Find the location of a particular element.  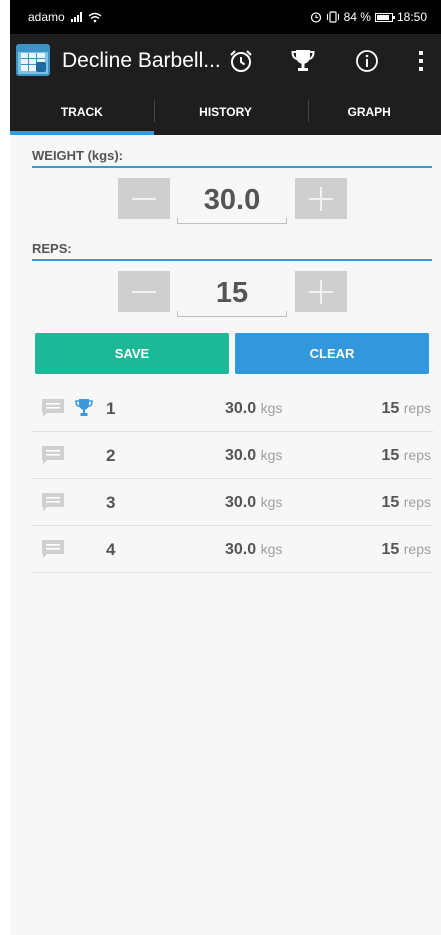

overflow-menu-icon is located at coordinates (421, 61).